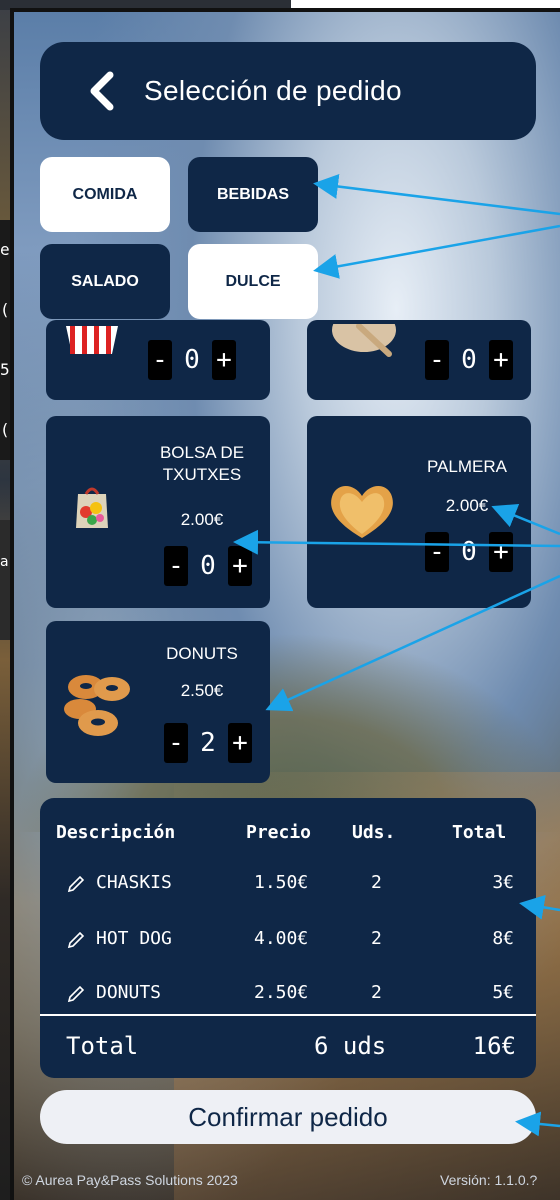 Image resolution: width=560 pixels, height=1200 pixels. I want to click on column-header-total: Total, so click(479, 832).